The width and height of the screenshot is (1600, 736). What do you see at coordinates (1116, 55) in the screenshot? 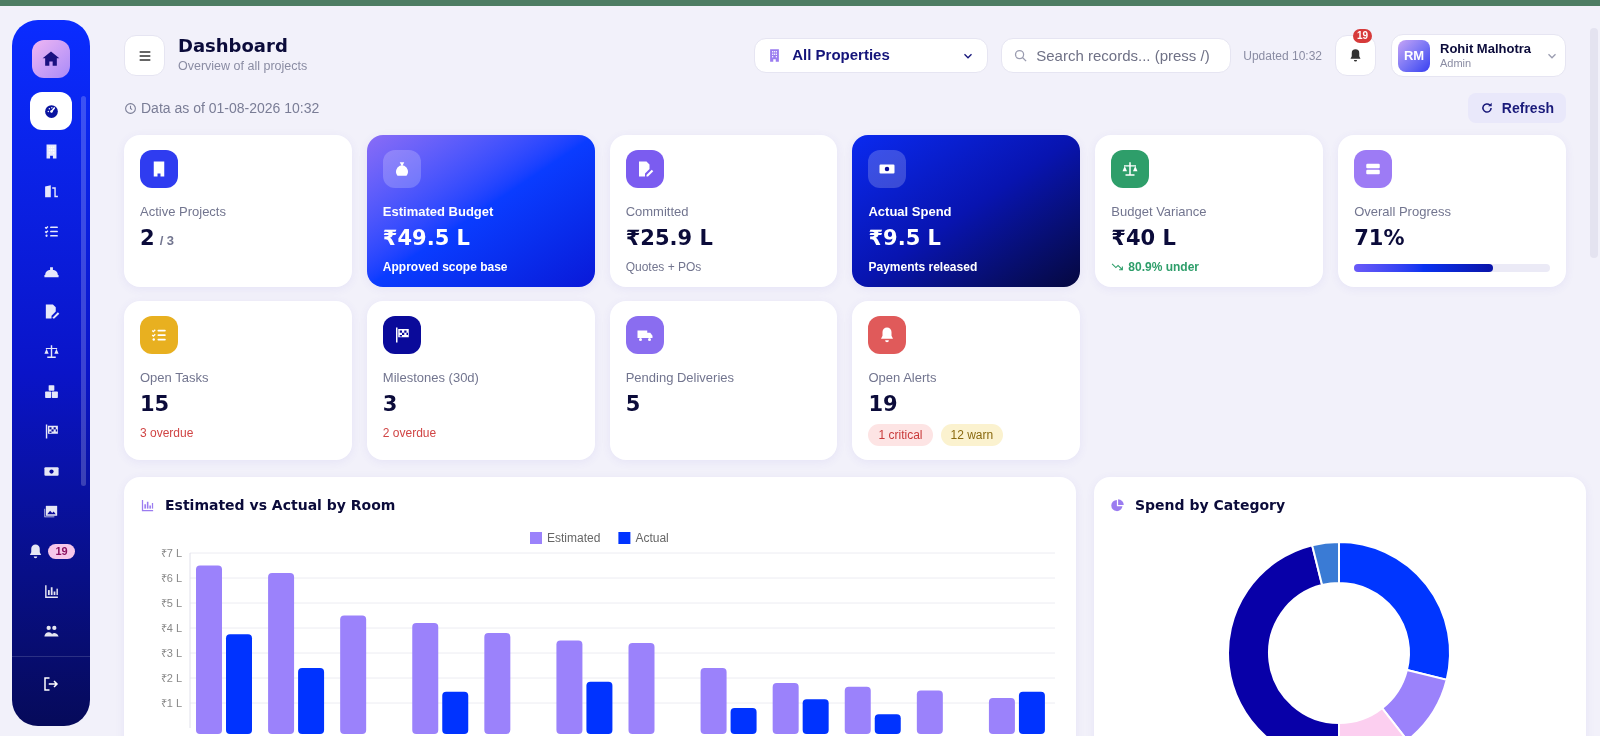
I see `search-field: Search records... (press /)` at bounding box center [1116, 55].